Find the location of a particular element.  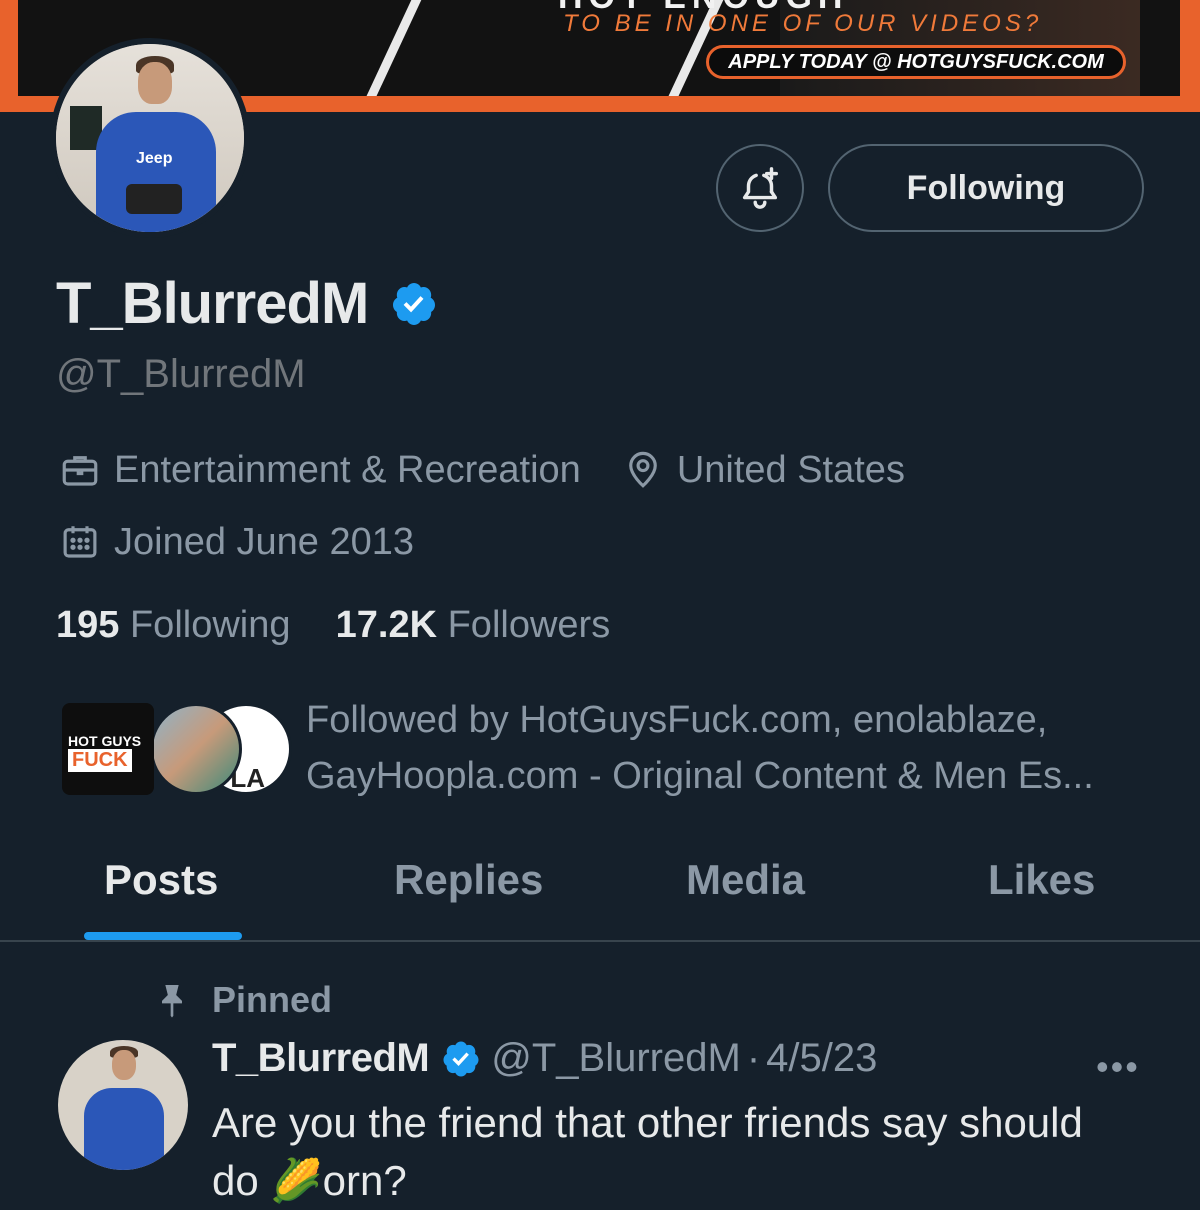

following-link: 195 Following is located at coordinates (173, 625).